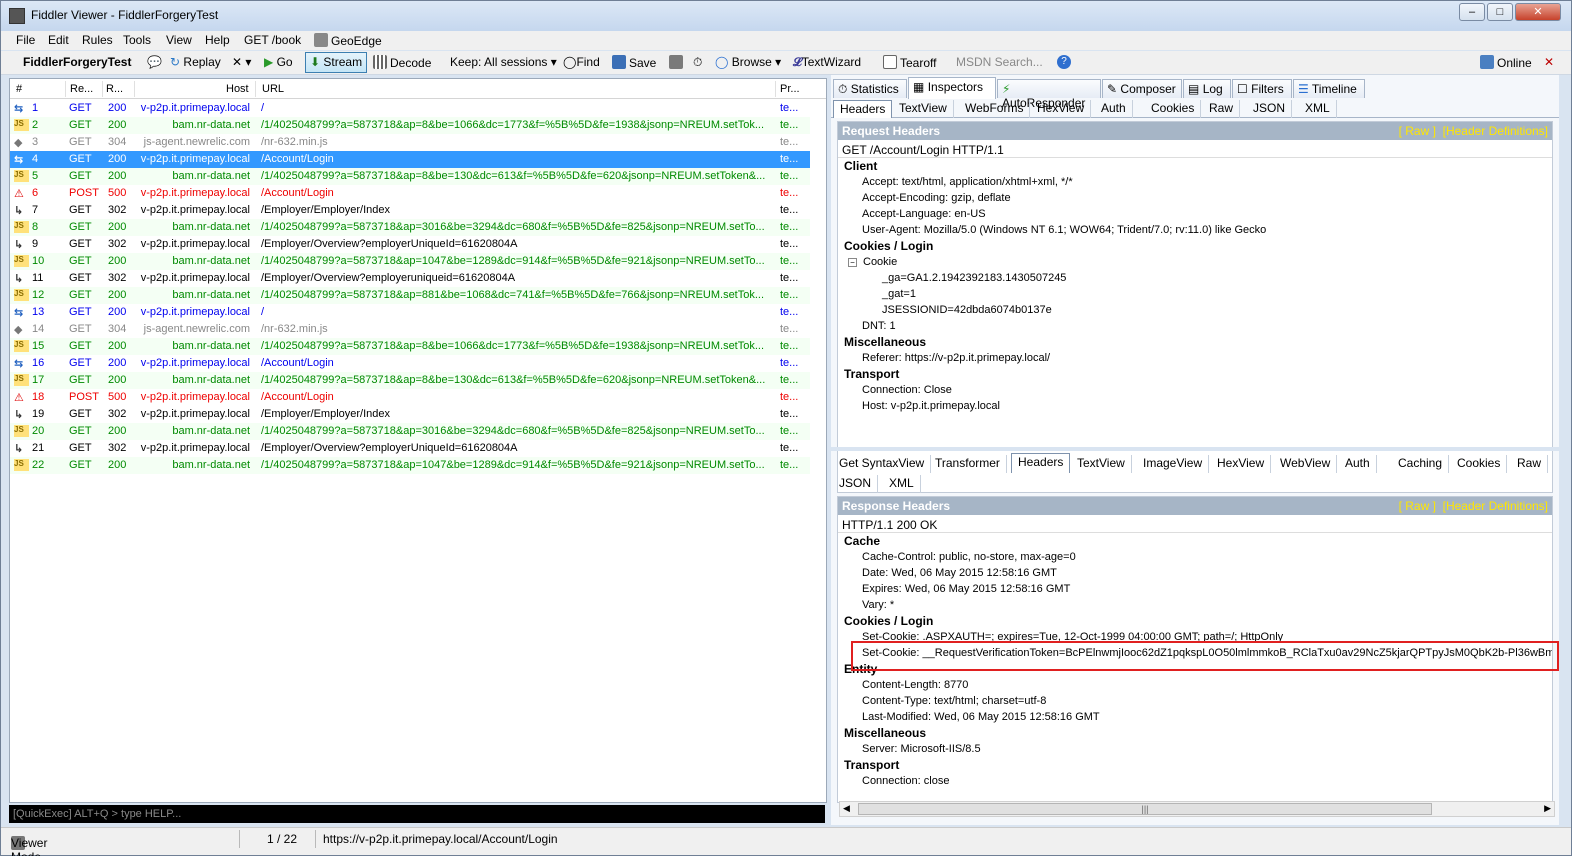  I want to click on horizontal-scrollbar: ◀ ||| ▶, so click(1197, 809).